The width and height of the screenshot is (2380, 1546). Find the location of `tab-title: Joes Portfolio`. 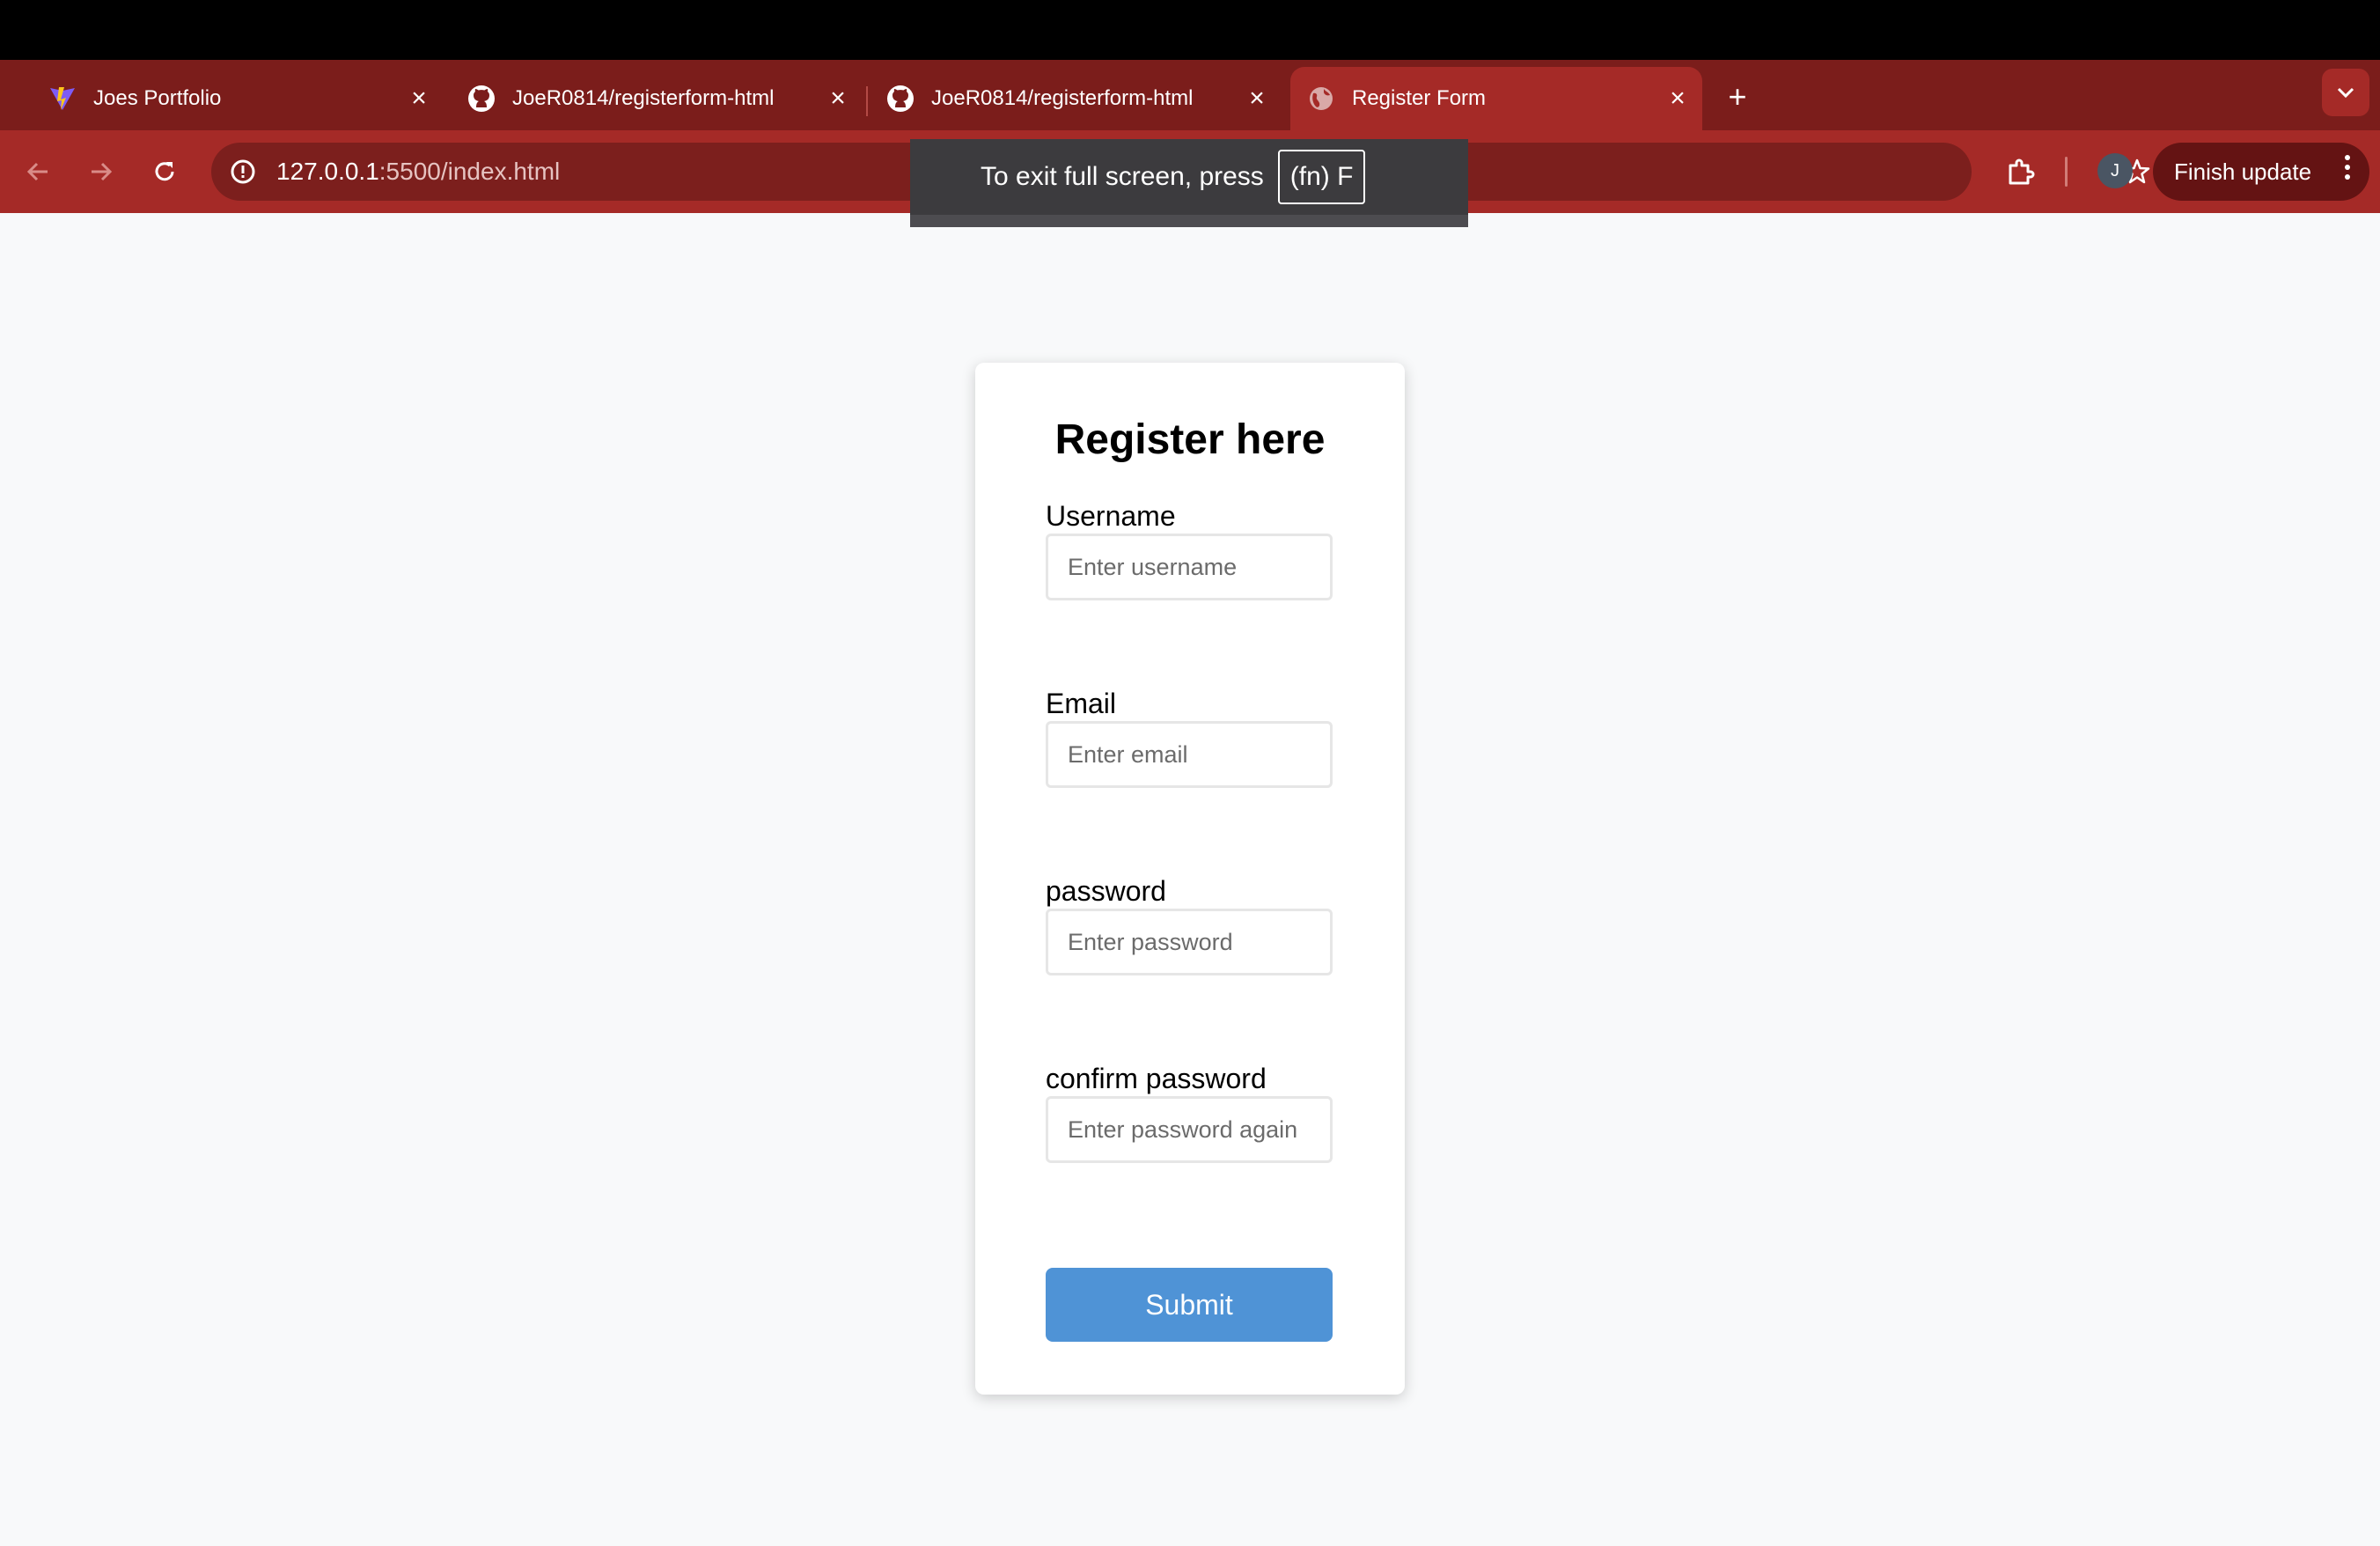

tab-title: Joes Portfolio is located at coordinates (157, 98).